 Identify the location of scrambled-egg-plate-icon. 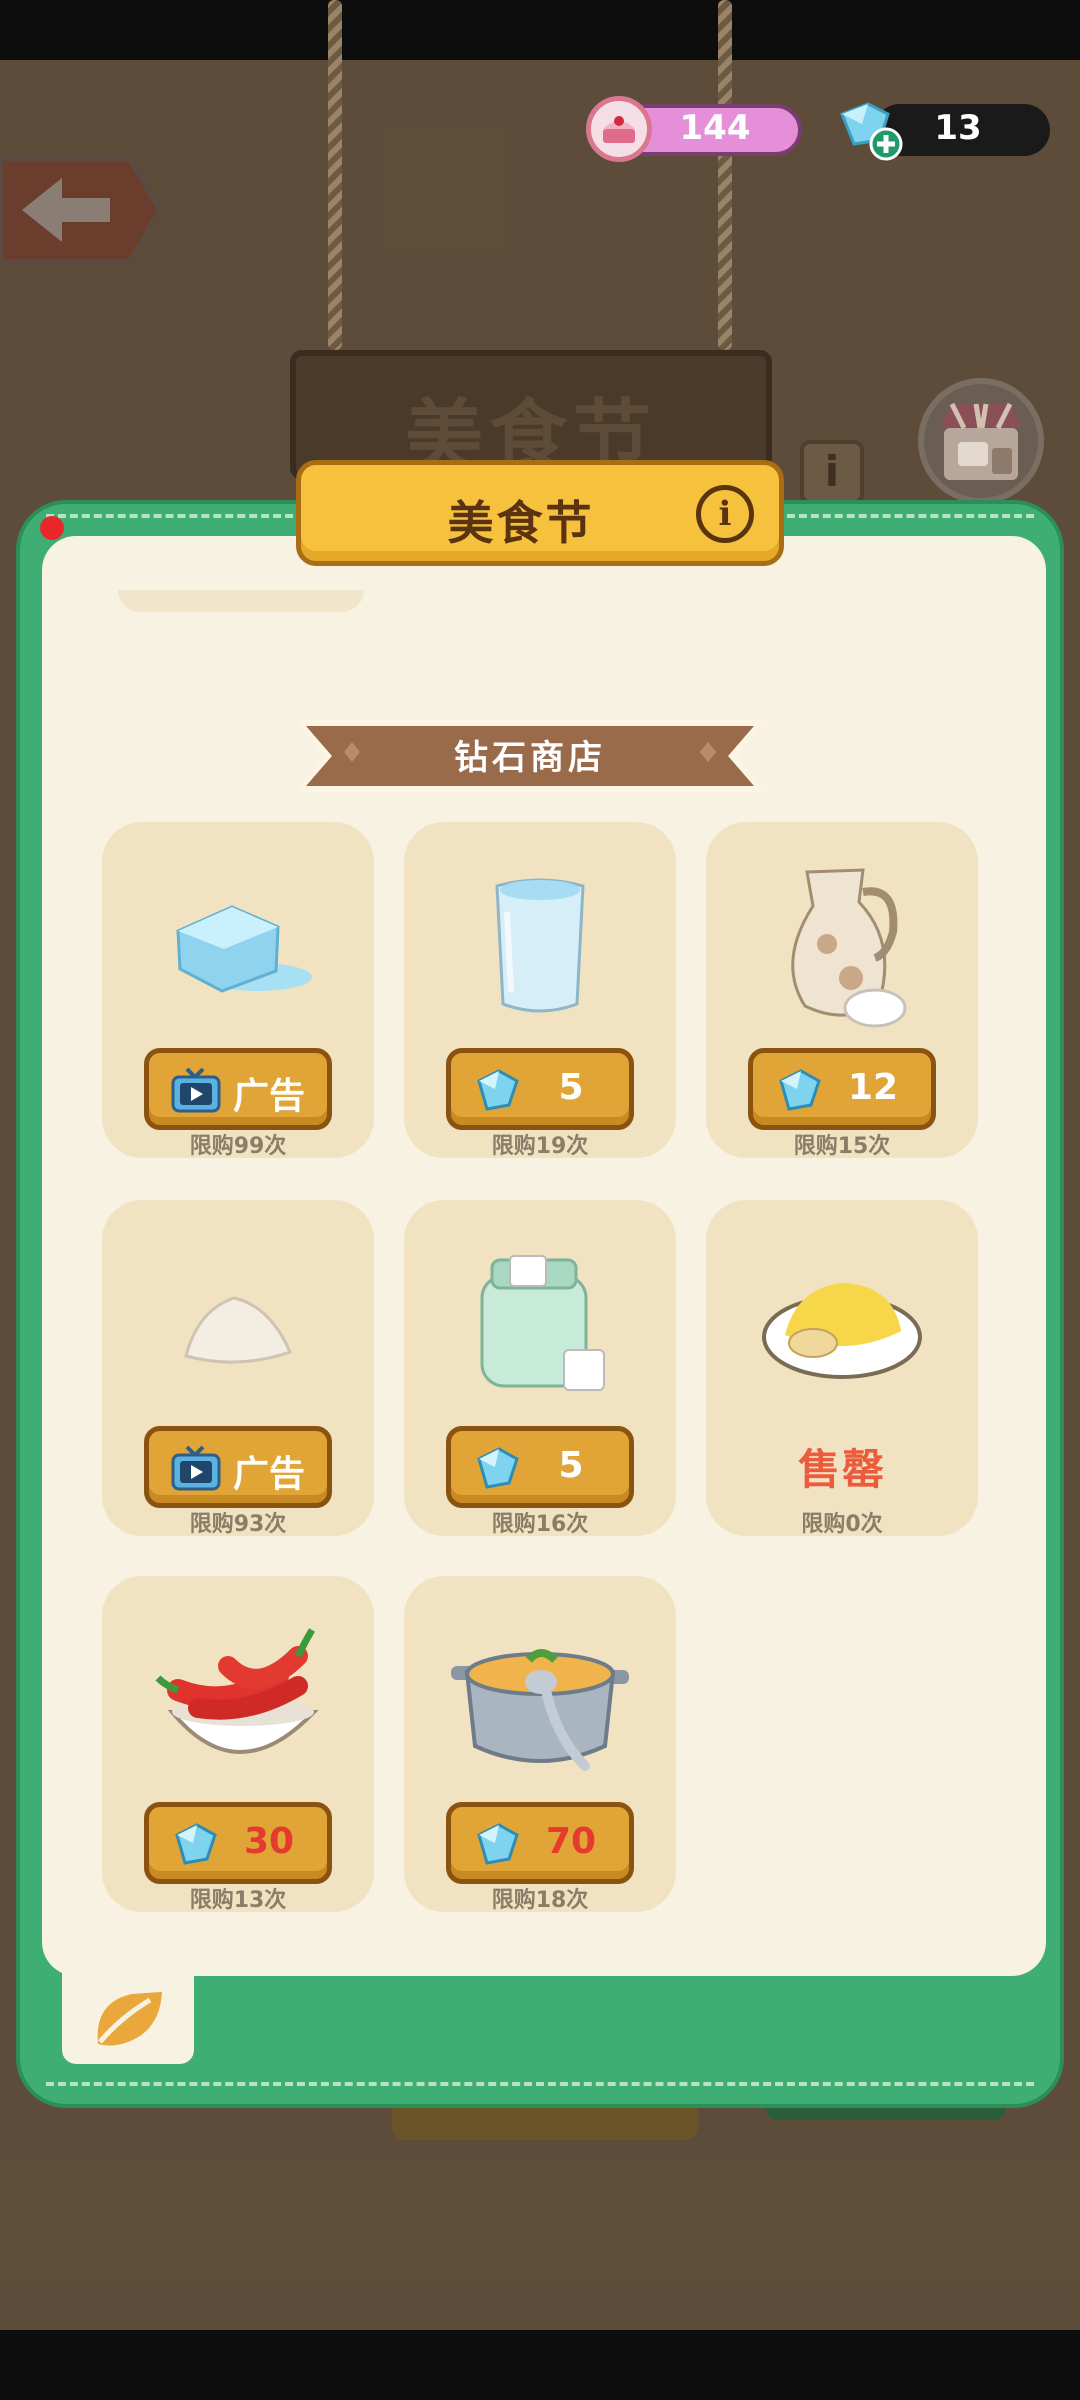
(842, 1325).